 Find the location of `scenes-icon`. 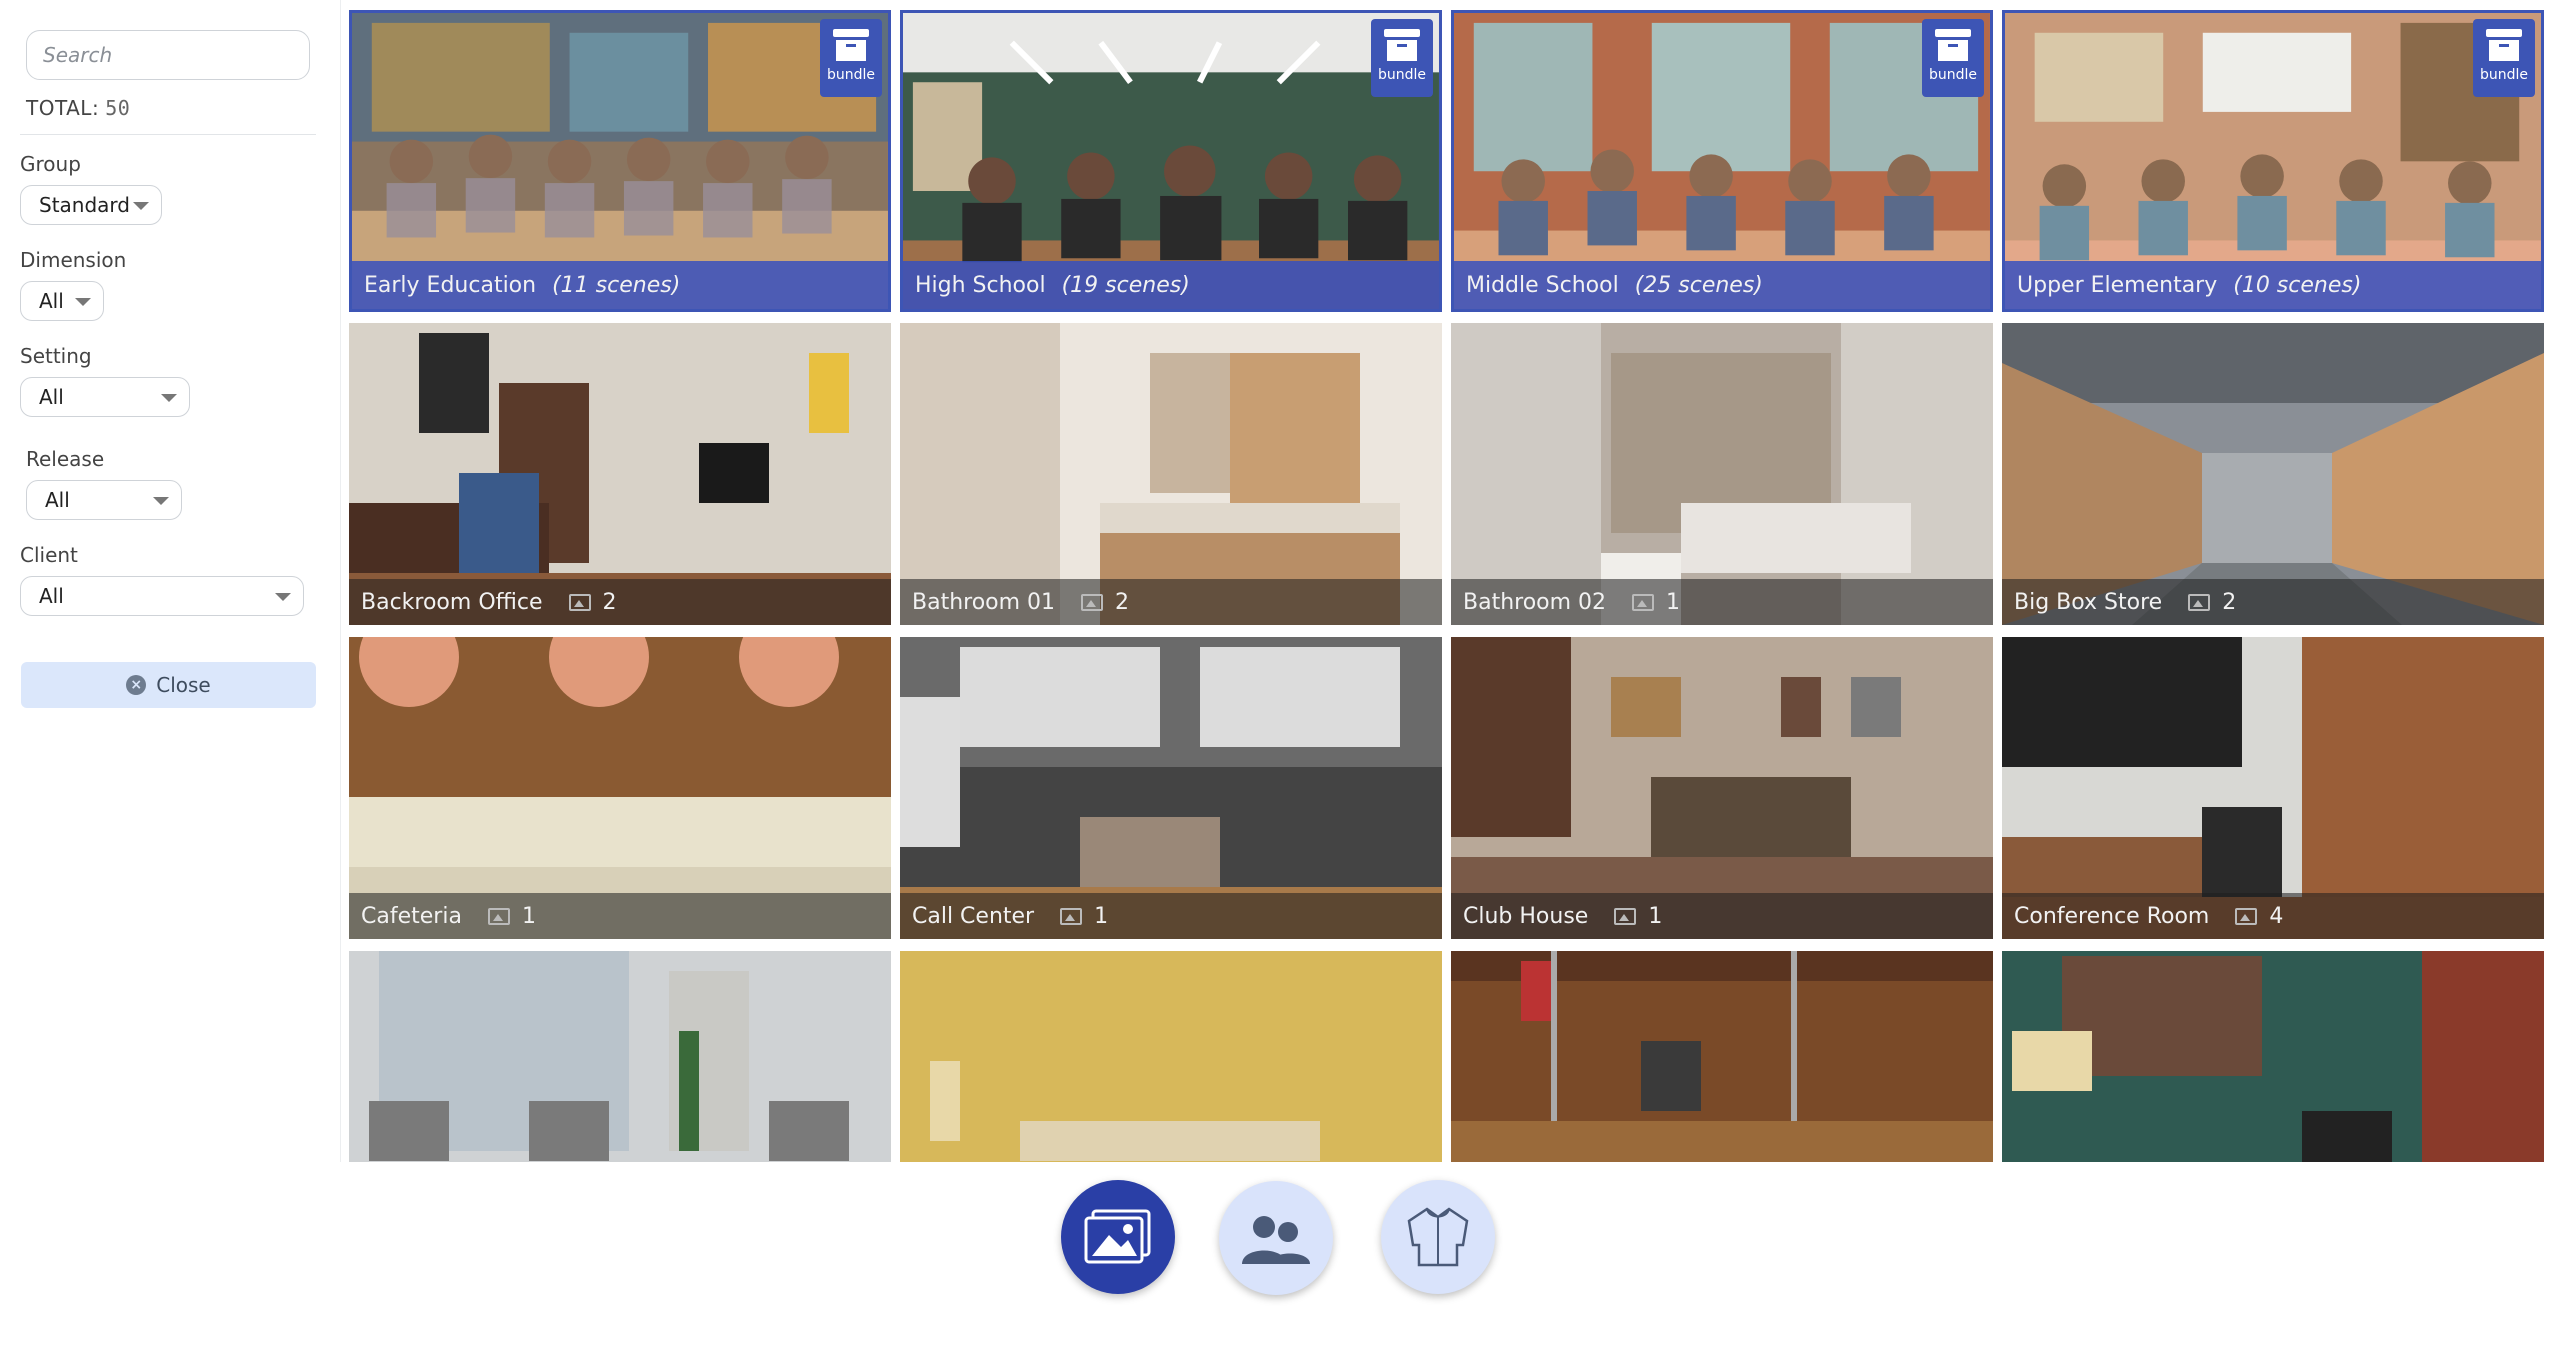

scenes-icon is located at coordinates (1117, 1236).